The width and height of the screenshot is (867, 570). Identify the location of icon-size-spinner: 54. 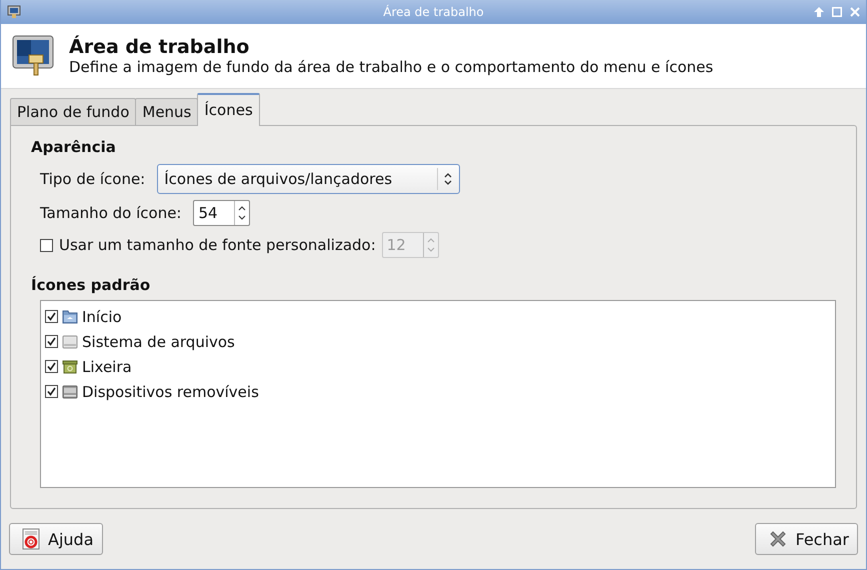
(221, 213).